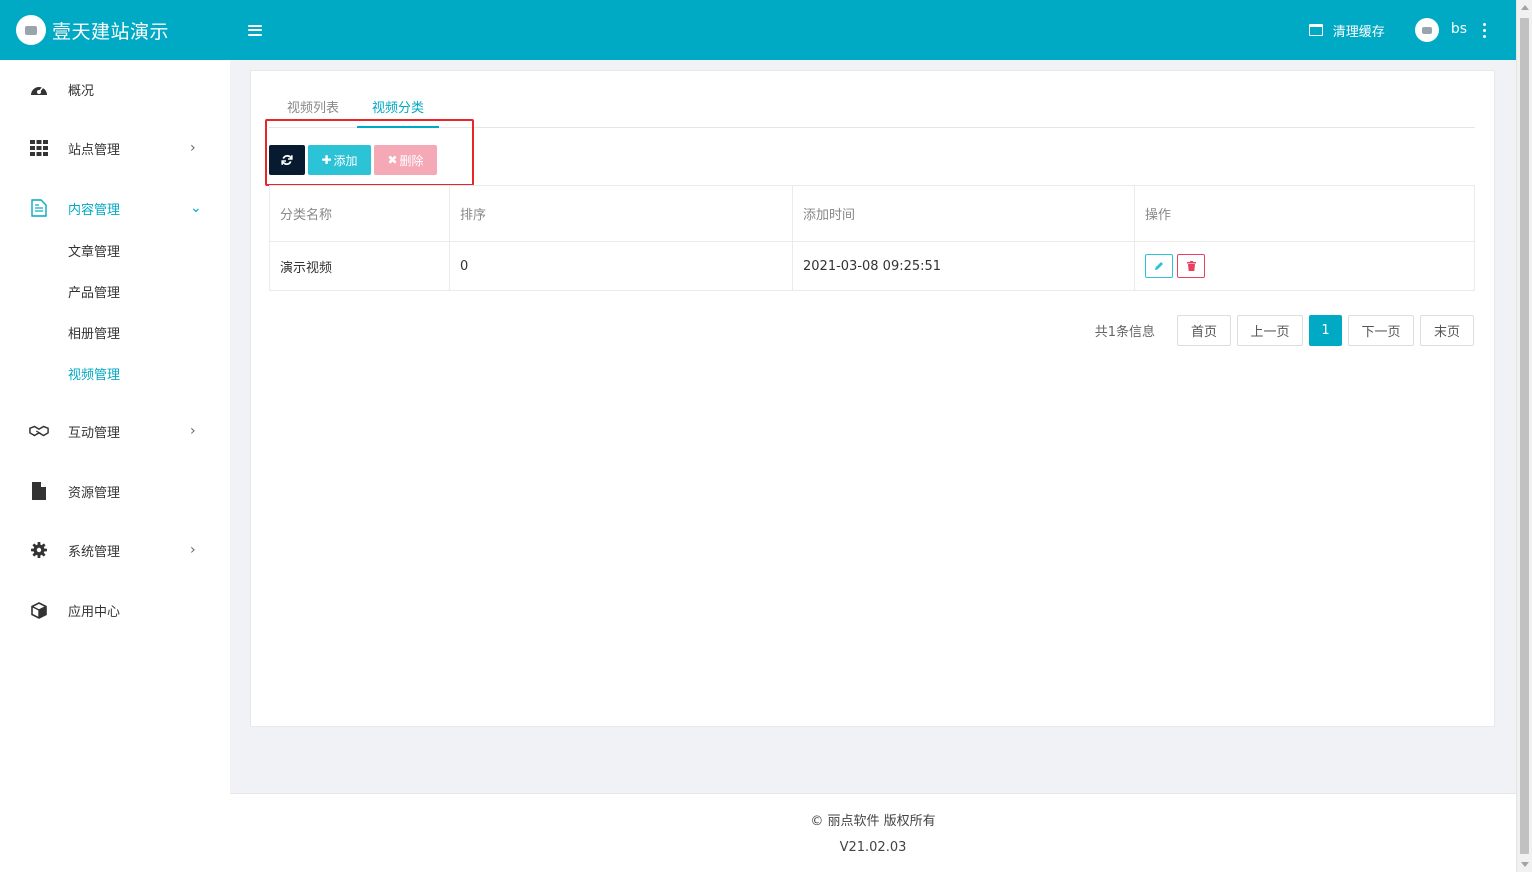 This screenshot has height=872, width=1532. I want to click on scrollbar-thumb, so click(1524, 436).